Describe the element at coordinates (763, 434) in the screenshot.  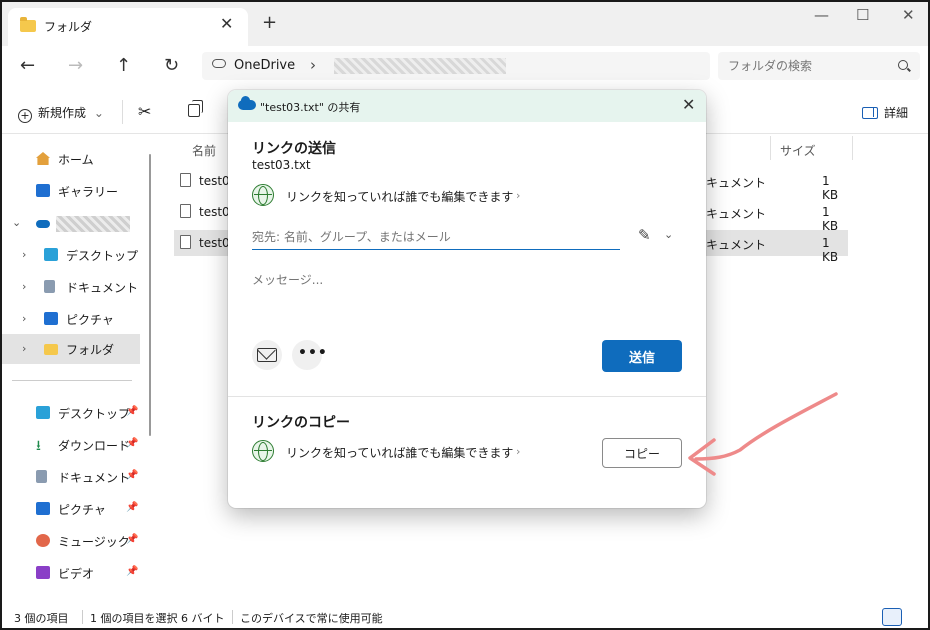
I see `annotation-arrow` at that location.